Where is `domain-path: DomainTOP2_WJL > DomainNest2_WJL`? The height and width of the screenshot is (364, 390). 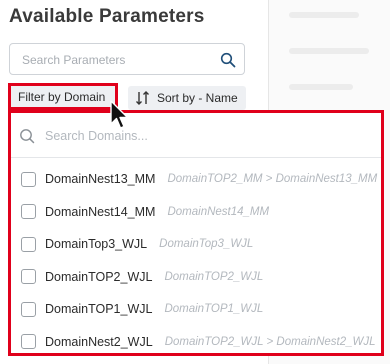 domain-path: DomainTOP2_WJL > DomainNest2_WJL is located at coordinates (270, 341).